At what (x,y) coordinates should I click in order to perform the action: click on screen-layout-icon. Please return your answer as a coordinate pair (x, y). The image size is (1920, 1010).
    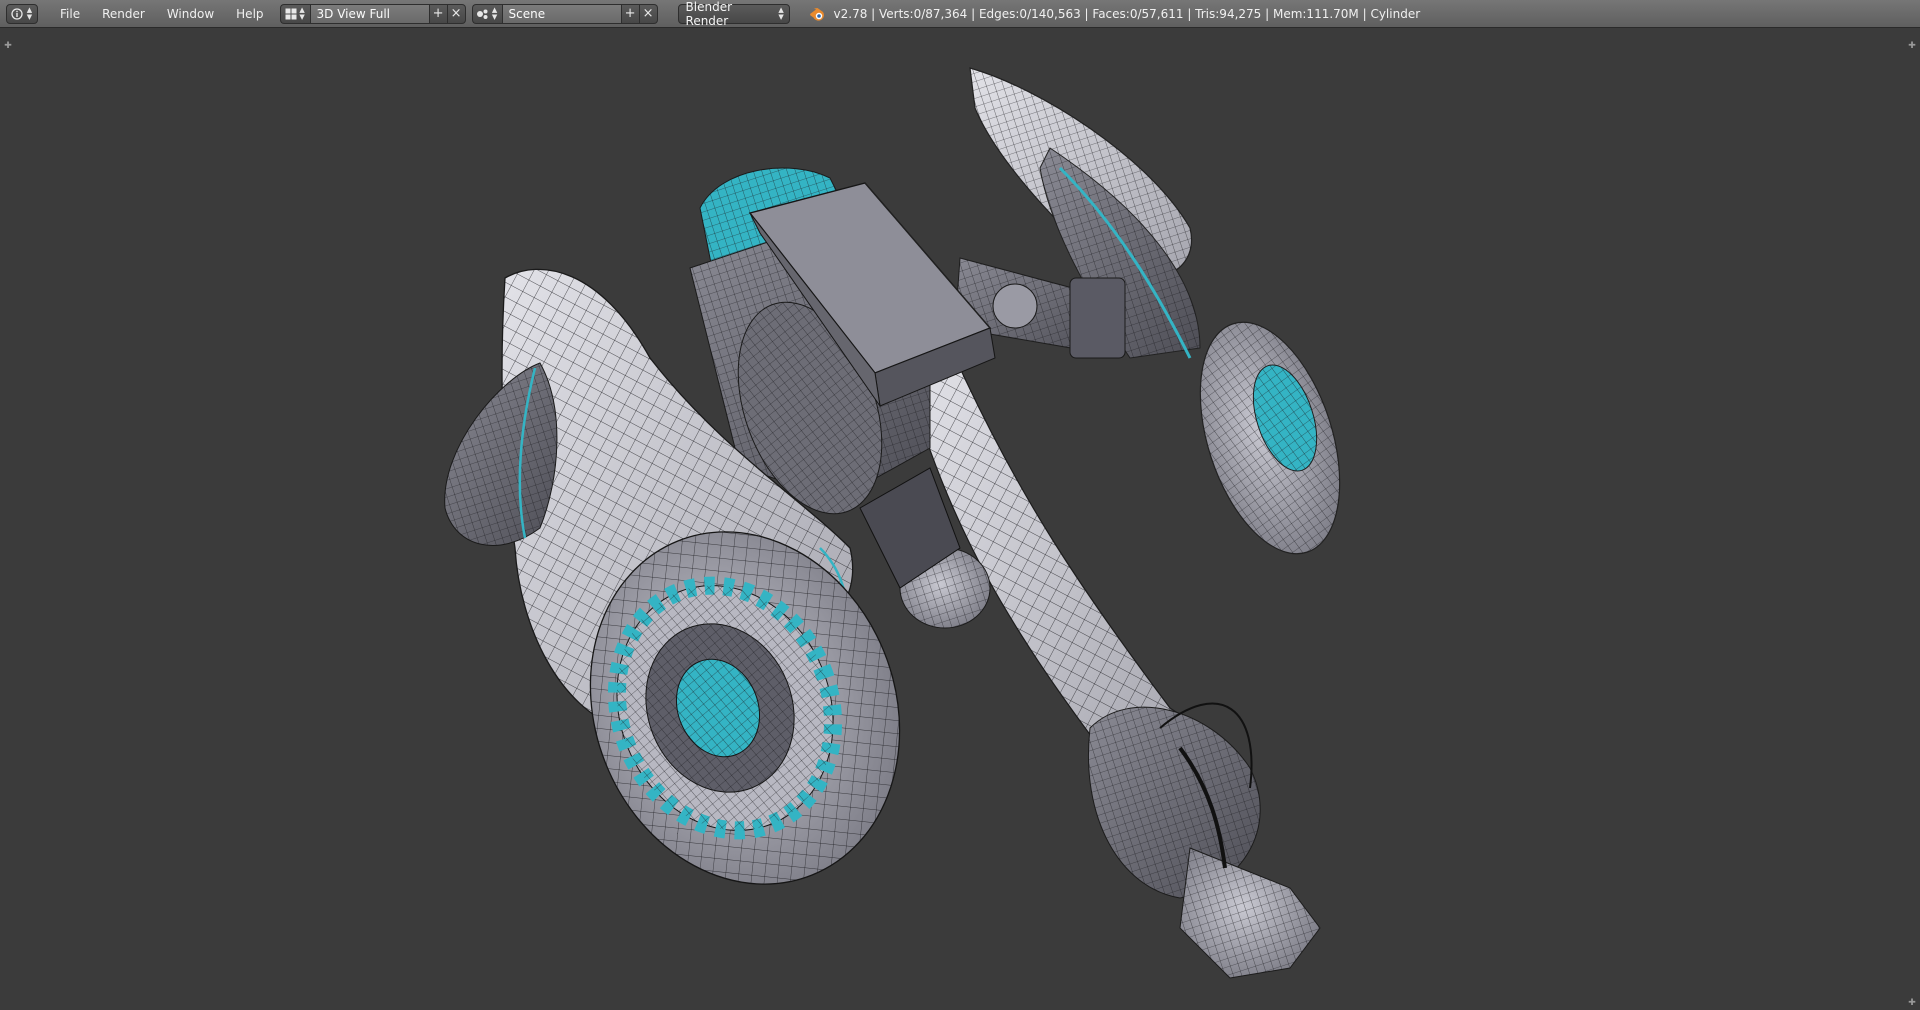
    Looking at the image, I should click on (291, 13).